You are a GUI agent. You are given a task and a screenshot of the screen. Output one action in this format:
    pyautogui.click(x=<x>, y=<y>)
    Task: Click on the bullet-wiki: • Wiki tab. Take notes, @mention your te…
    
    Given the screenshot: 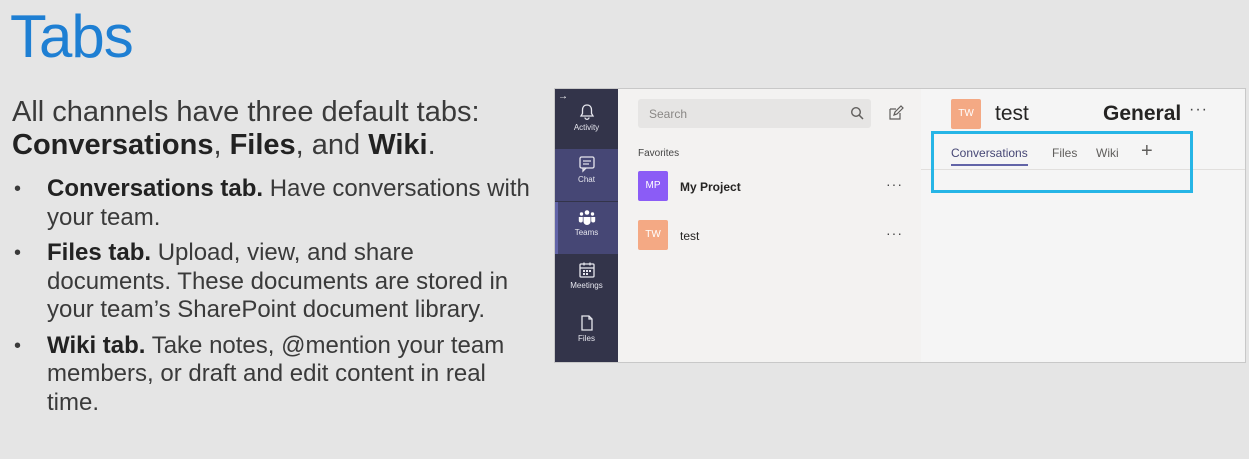 What is the action you would take?
    pyautogui.click(x=277, y=375)
    